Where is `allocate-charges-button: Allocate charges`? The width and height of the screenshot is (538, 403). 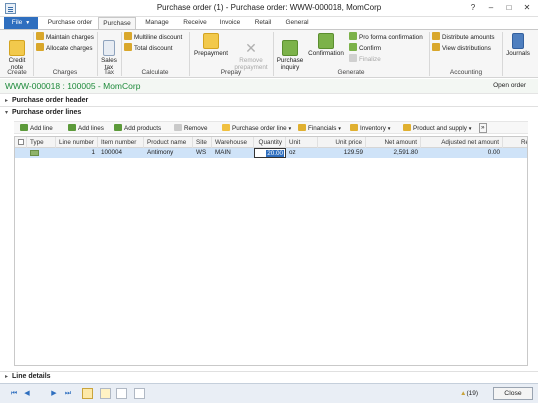
allocate-charges-button: Allocate charges is located at coordinates (64, 48).